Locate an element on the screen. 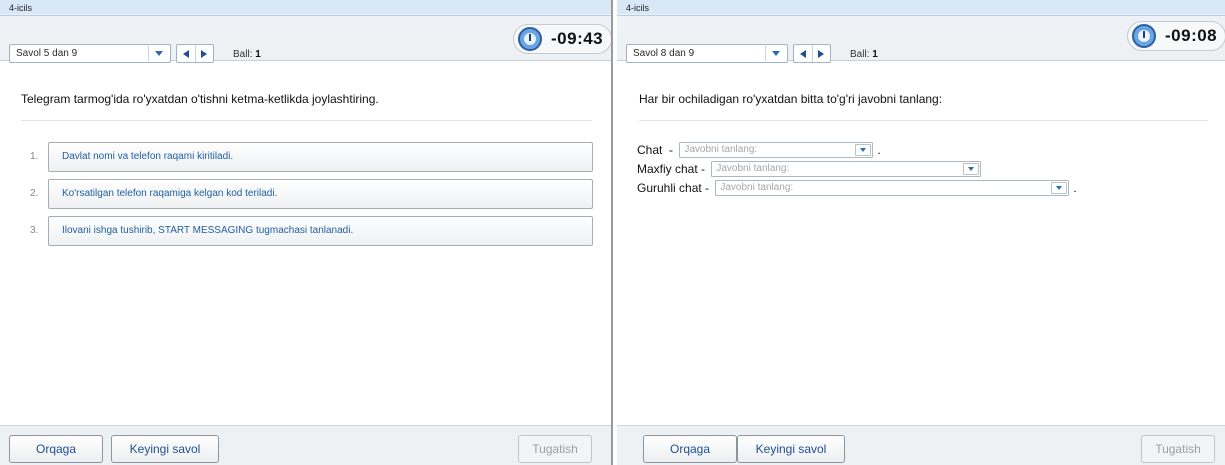 This screenshot has height=465, width=1225. match-label: Chat - is located at coordinates (657, 150).